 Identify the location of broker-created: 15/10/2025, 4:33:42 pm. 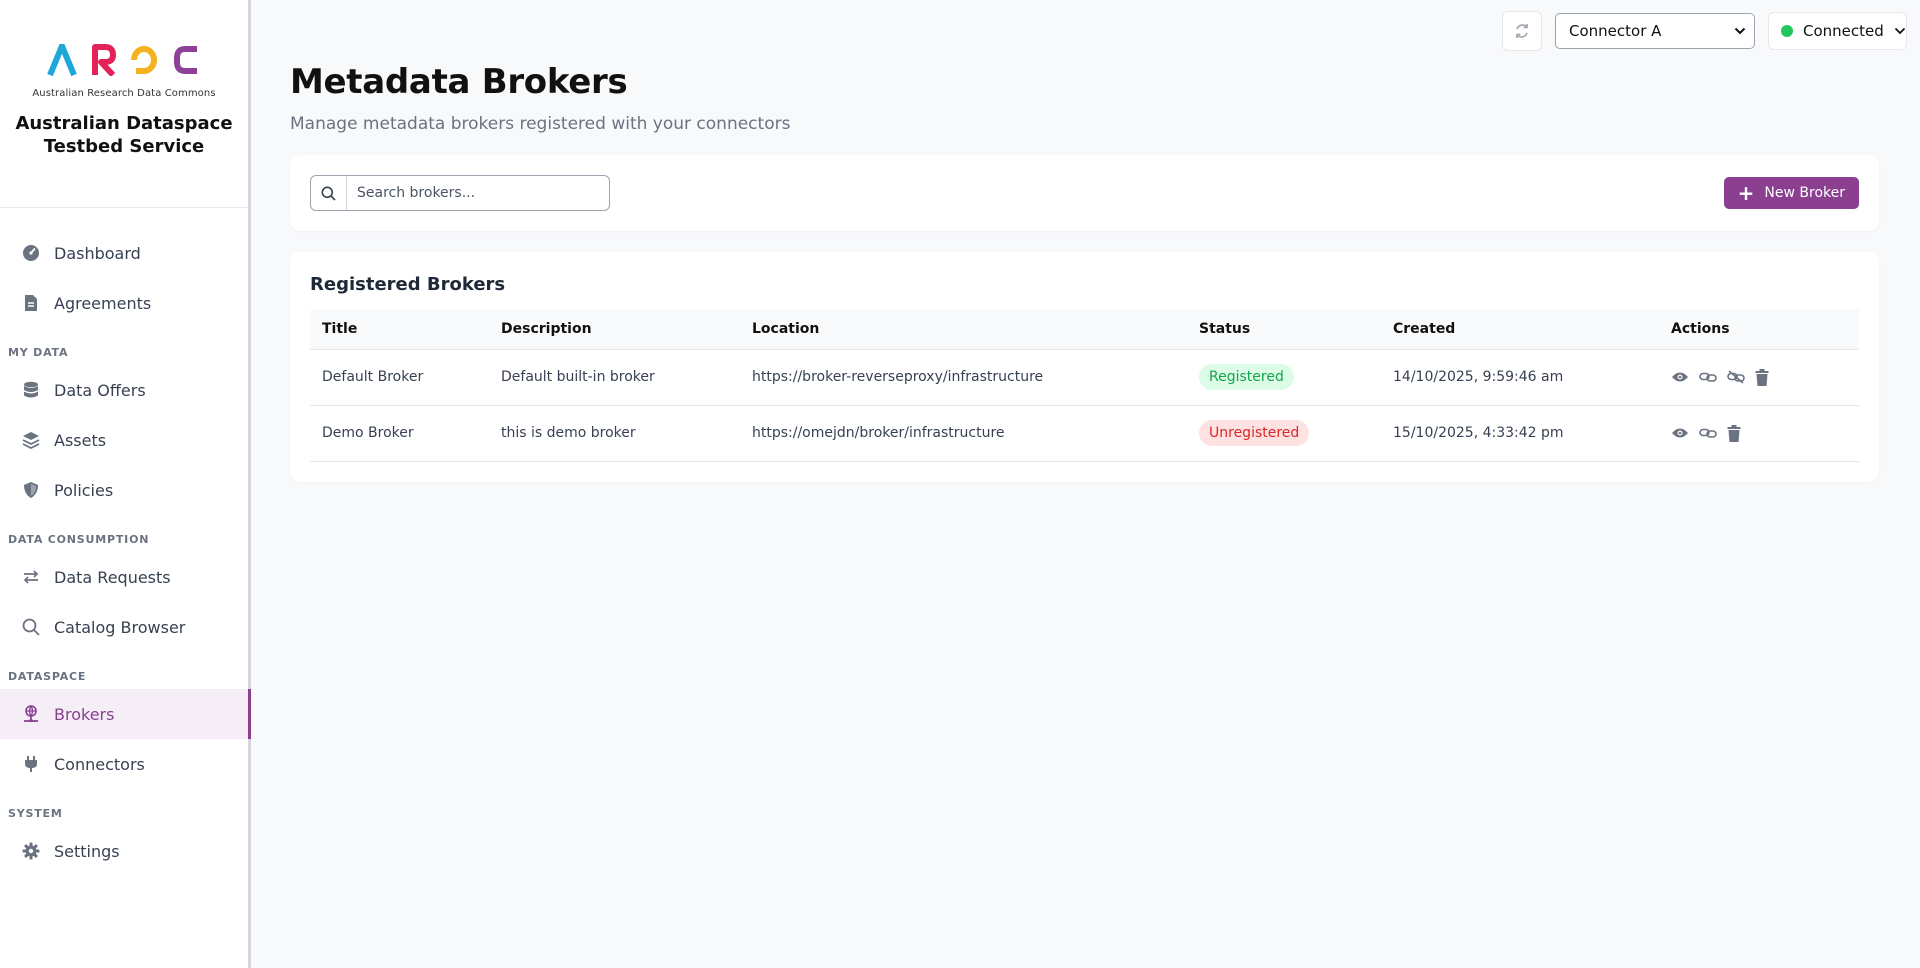
(1520, 433).